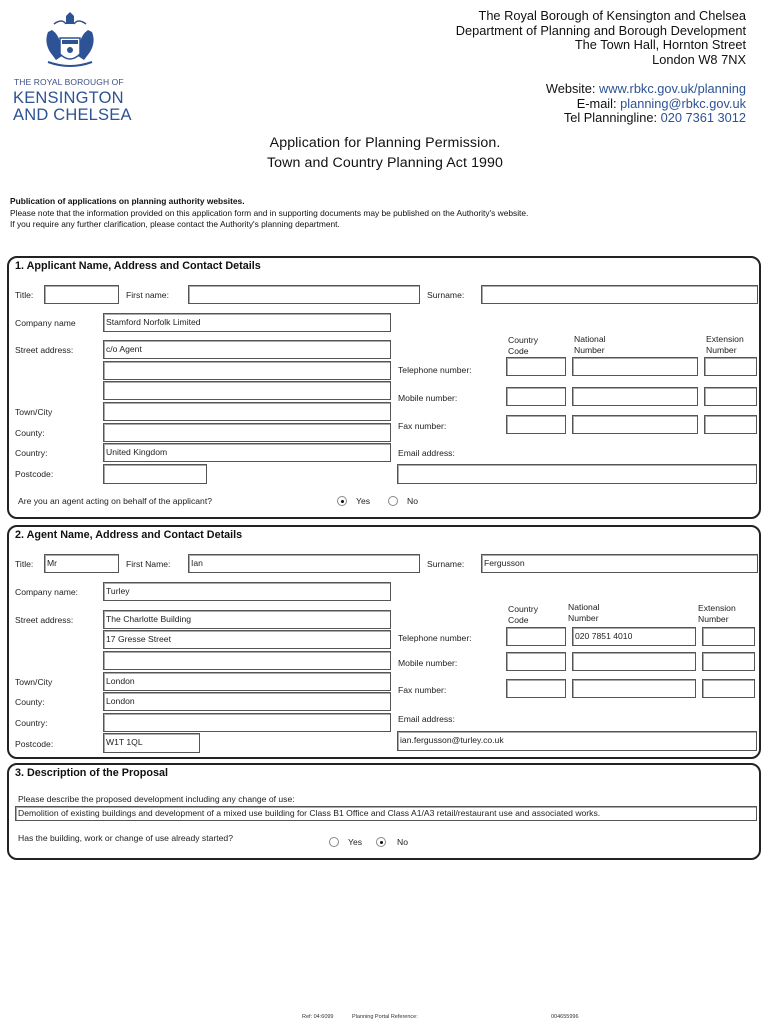 This screenshot has width=770, height=1024. What do you see at coordinates (565, 1017) in the screenshot?
I see `footer-portal-ref: 004655996` at bounding box center [565, 1017].